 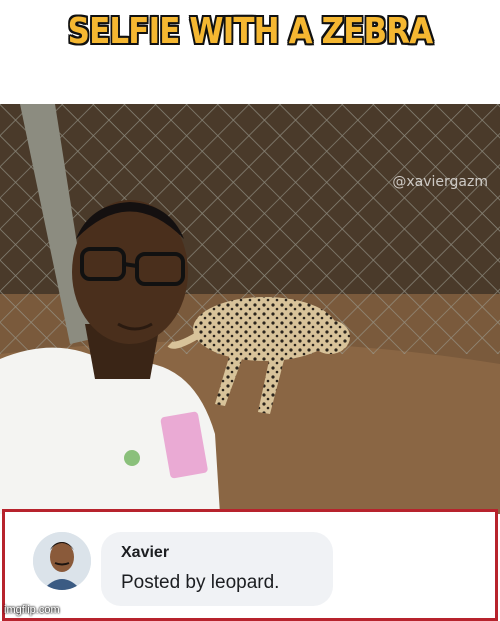 I want to click on meme-title-text: SELFIE WITH A ZEBRA, so click(x=250, y=31).